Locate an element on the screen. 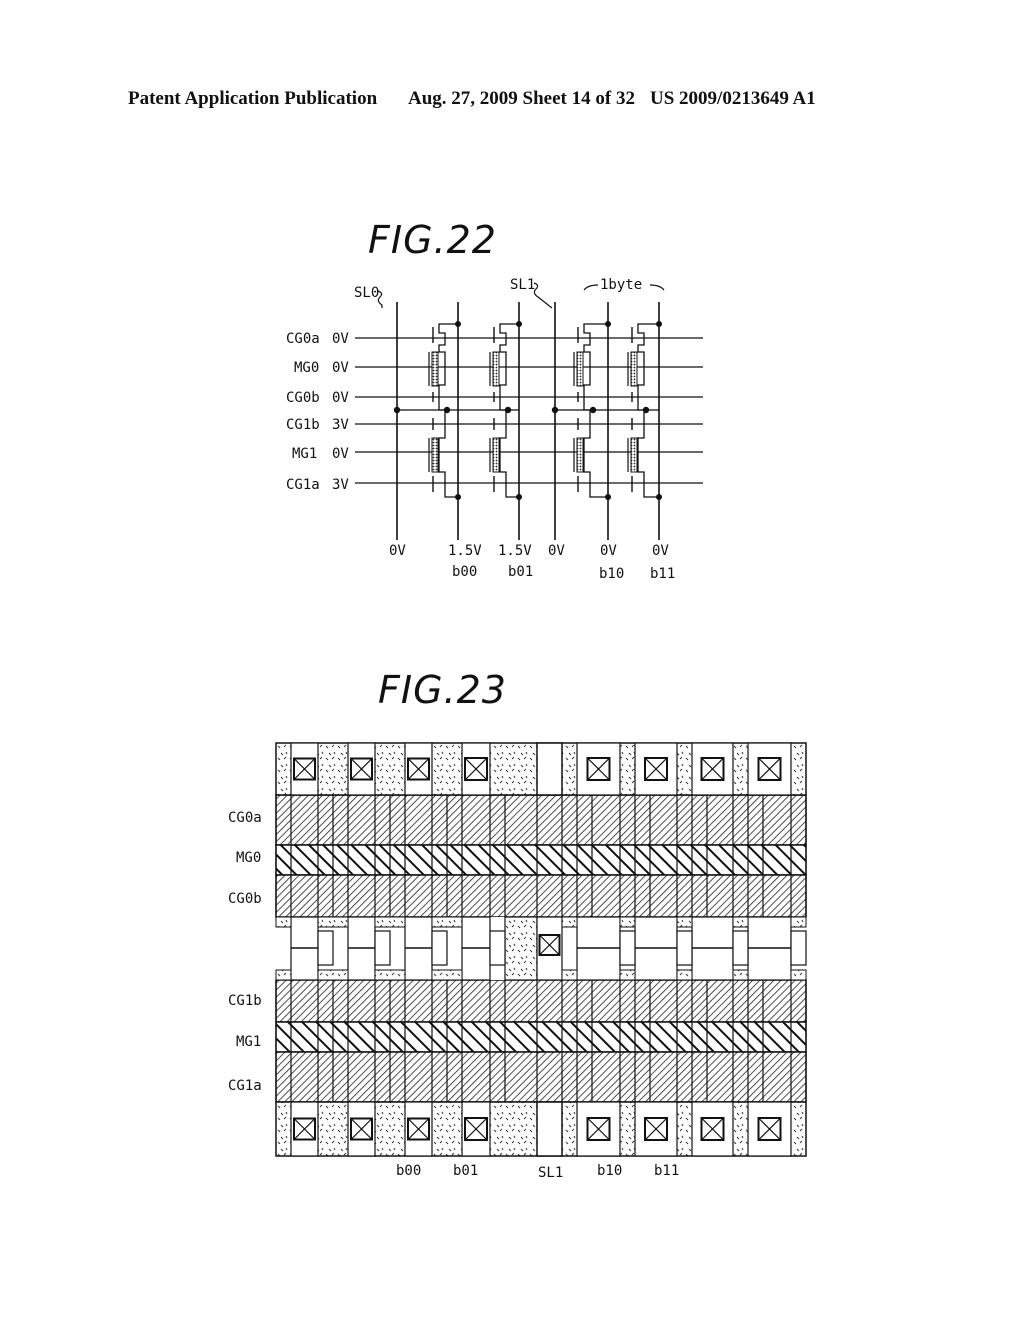 This screenshot has width=1024, height=1320. byte-bracket-right is located at coordinates (657, 287).